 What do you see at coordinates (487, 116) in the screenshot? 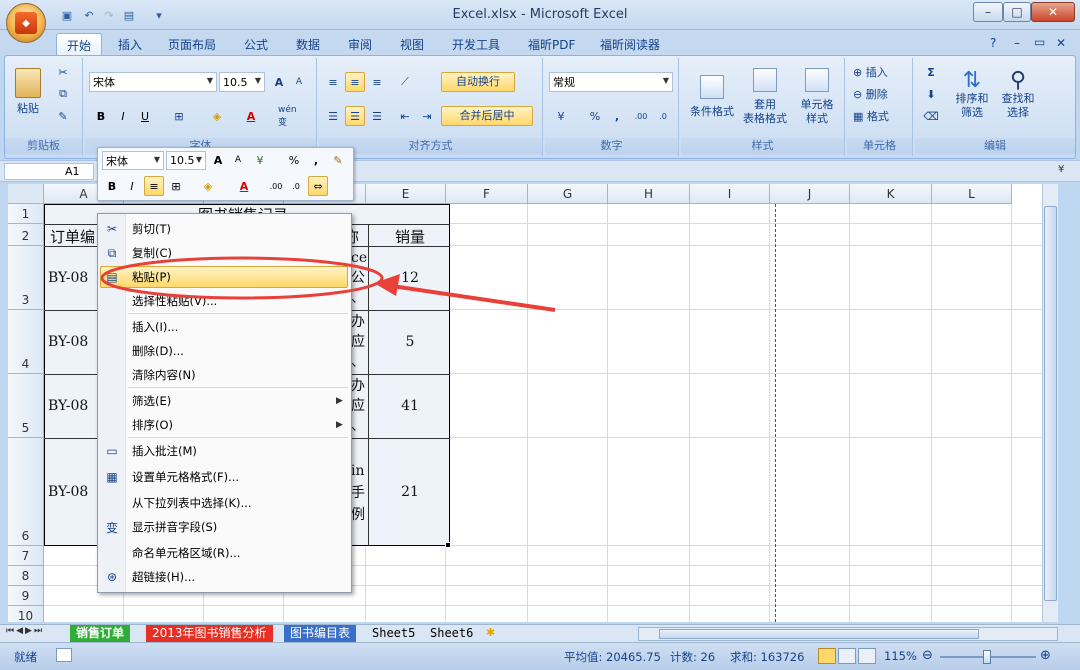
I see `merge-center-button: 合并后居中` at bounding box center [487, 116].